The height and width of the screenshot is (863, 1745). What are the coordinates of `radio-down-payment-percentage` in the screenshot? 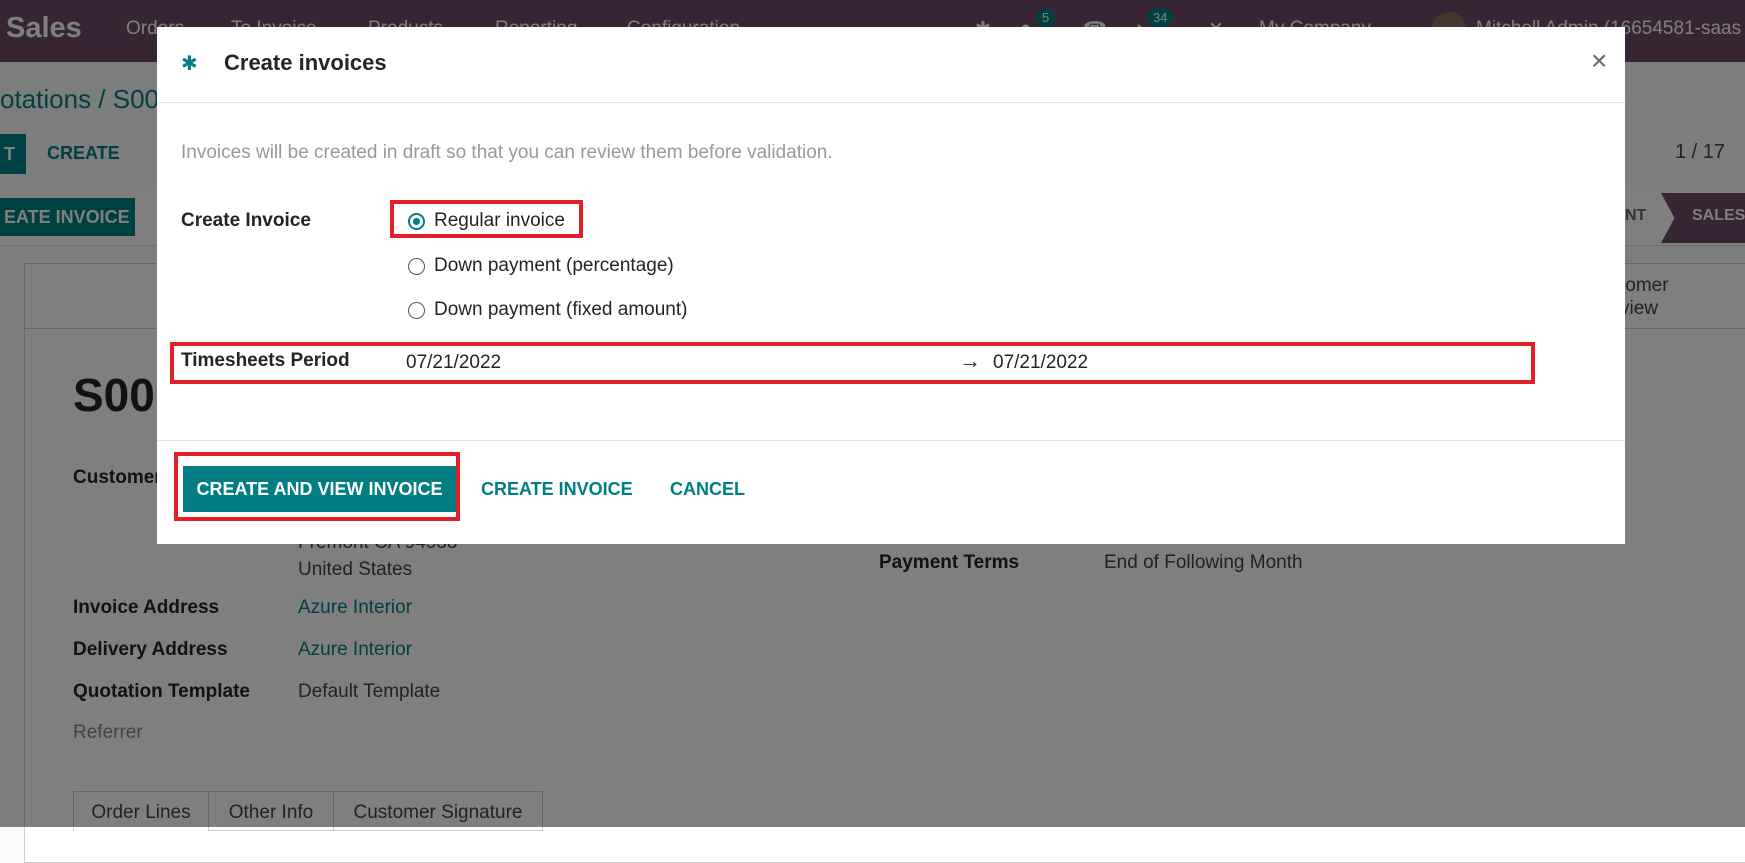 It's located at (416, 266).